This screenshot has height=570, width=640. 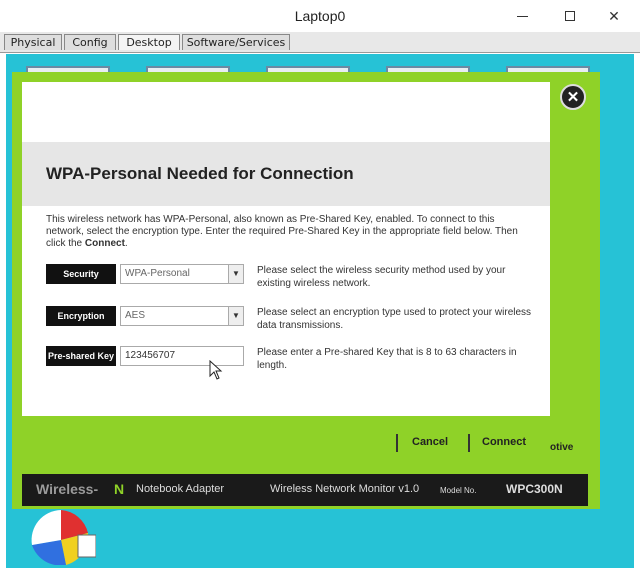 What do you see at coordinates (126, 243) in the screenshot?
I see `description-end: .` at bounding box center [126, 243].